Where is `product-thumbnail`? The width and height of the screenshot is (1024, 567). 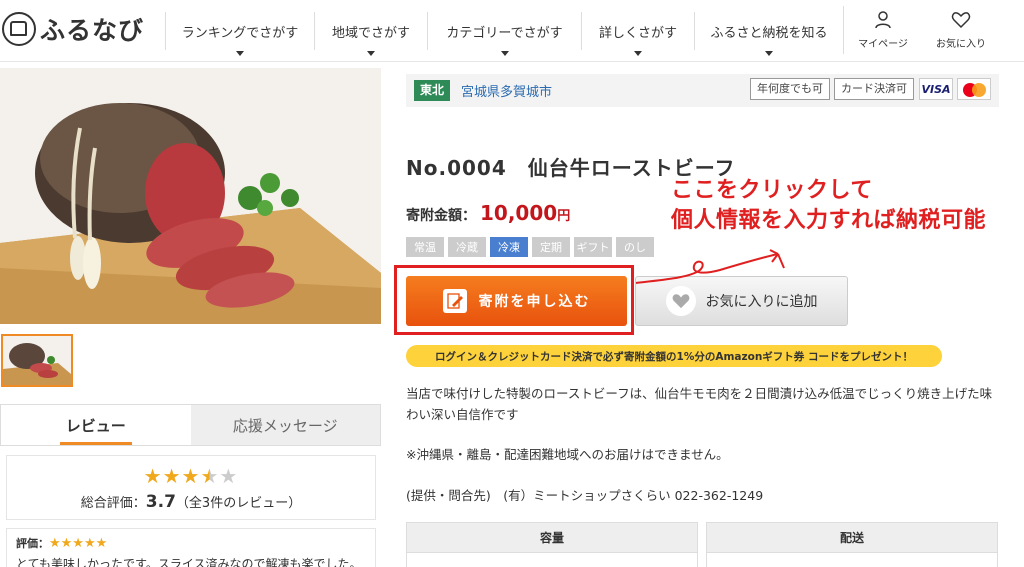
product-thumbnail is located at coordinates (37, 360).